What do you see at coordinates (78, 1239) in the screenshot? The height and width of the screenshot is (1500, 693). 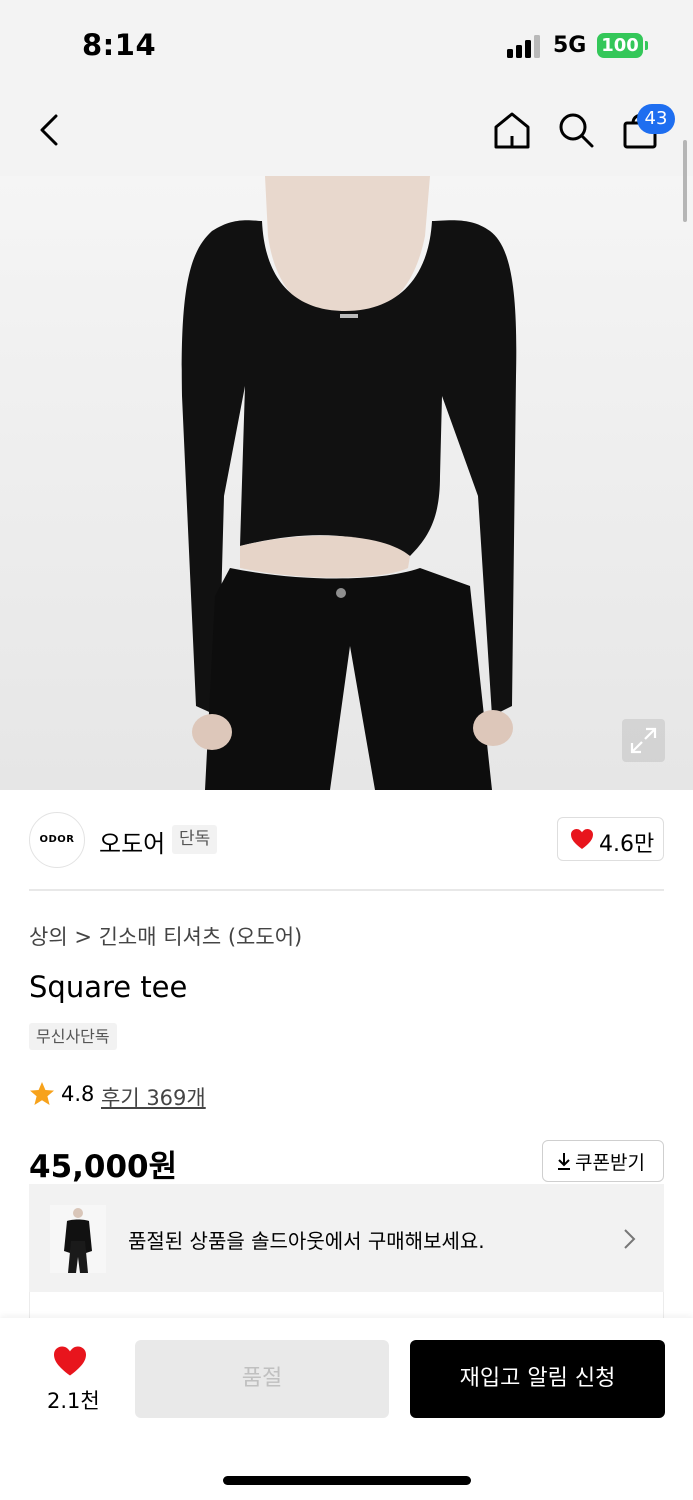 I see `soldout-thumbnail` at bounding box center [78, 1239].